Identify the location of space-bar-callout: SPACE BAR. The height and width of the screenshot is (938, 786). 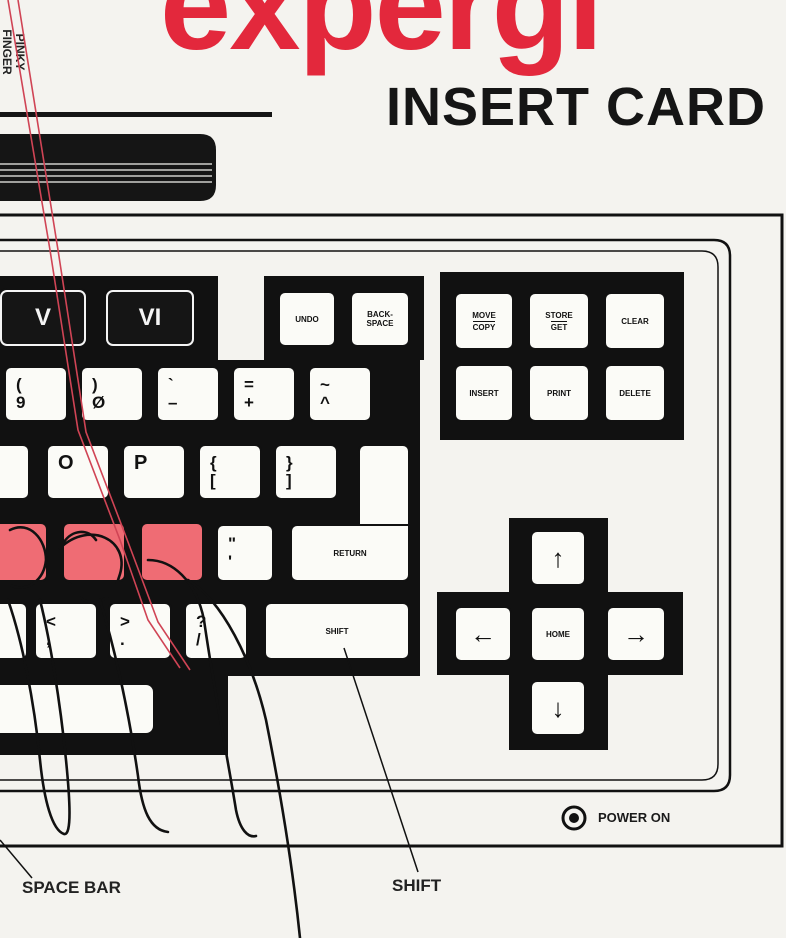
(71, 887).